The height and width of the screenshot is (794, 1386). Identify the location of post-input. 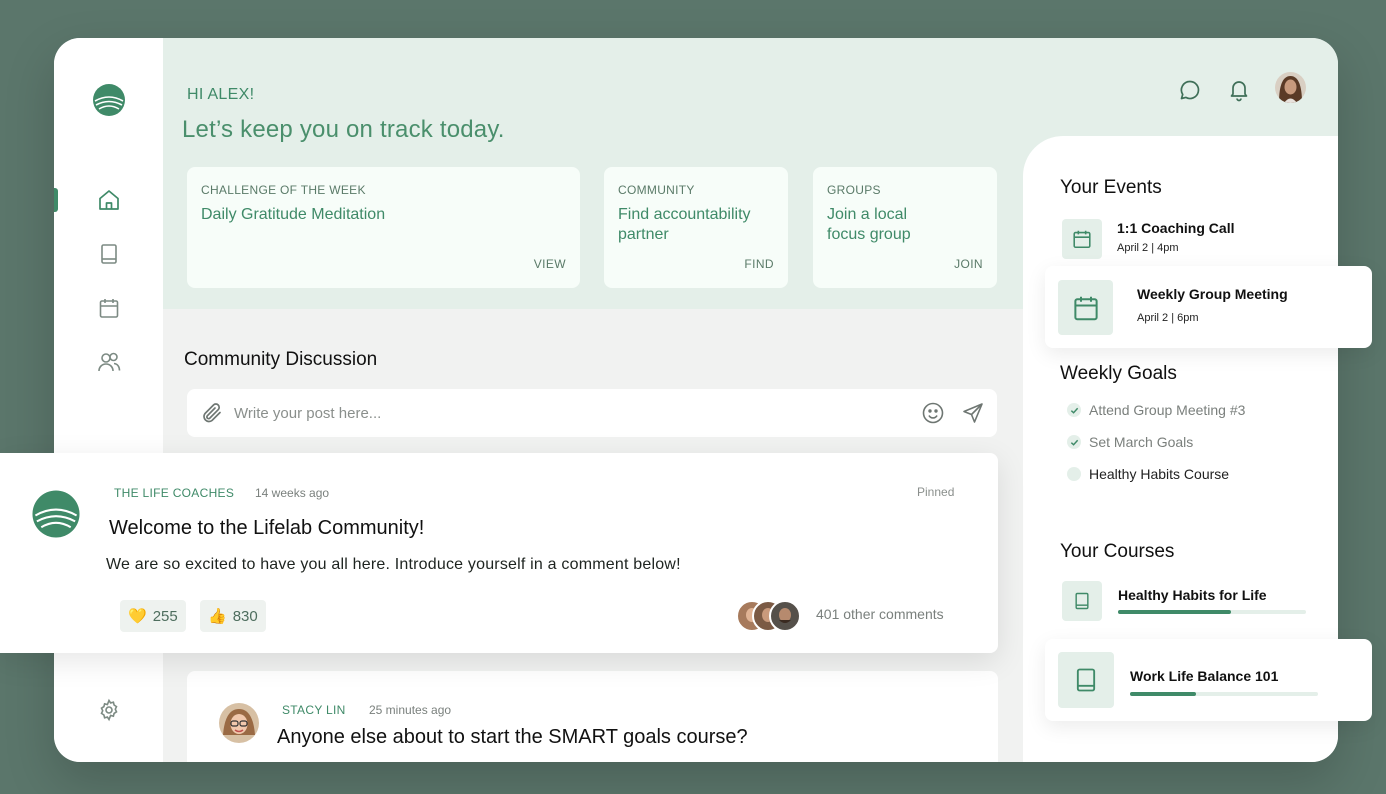
(564, 413).